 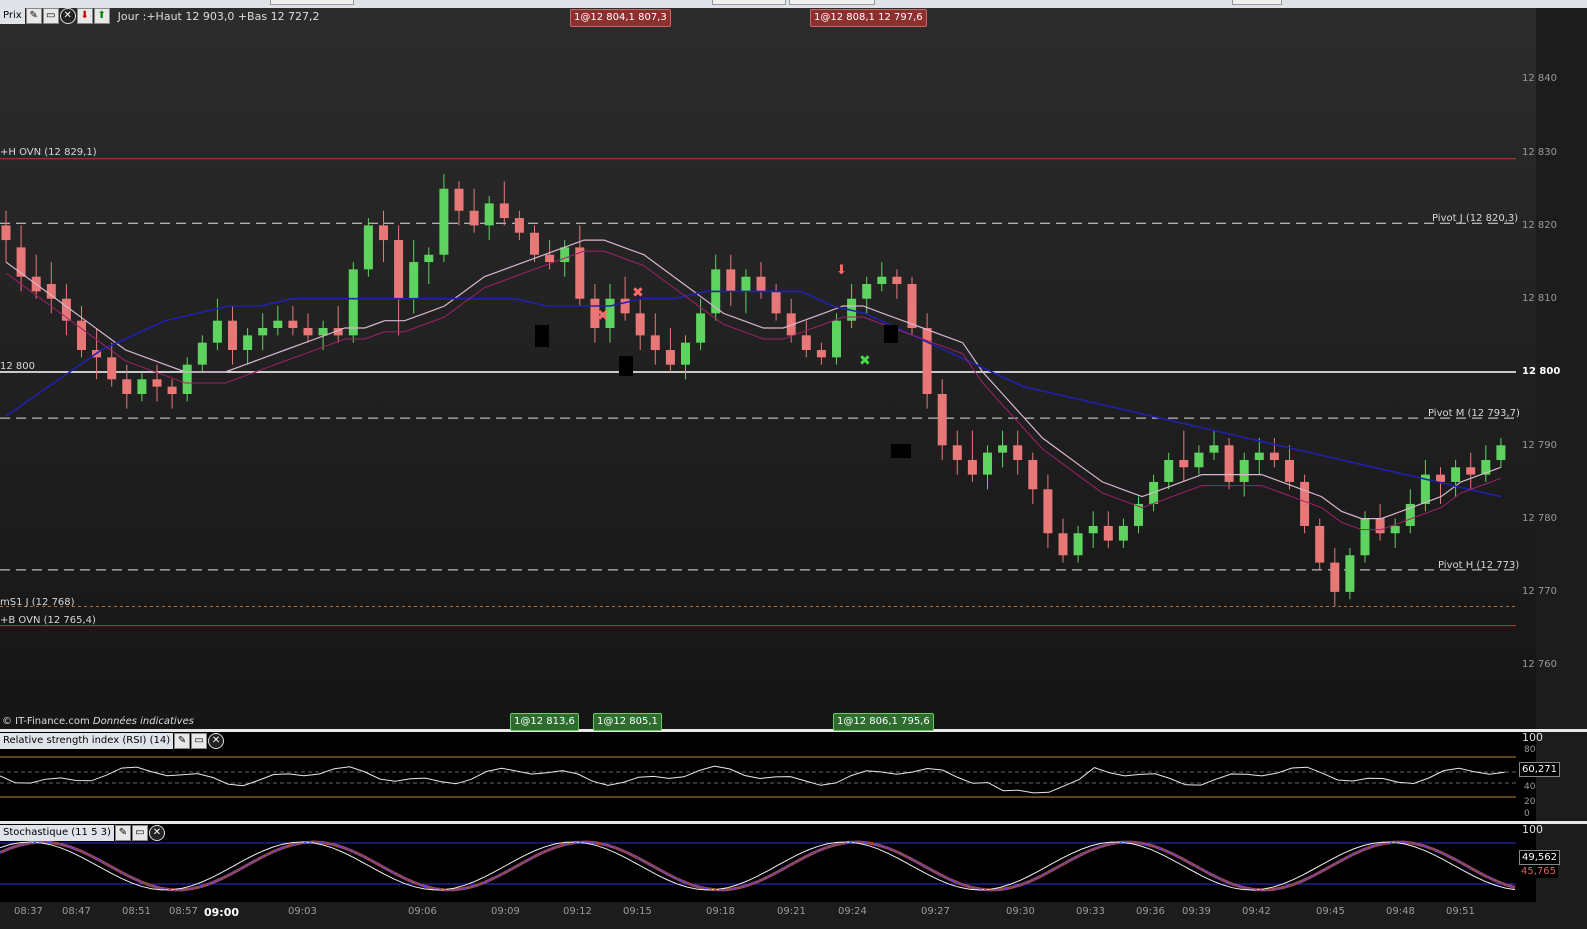 I want to click on stochastic-label: Stochastique (11 5 3), so click(x=57, y=833).